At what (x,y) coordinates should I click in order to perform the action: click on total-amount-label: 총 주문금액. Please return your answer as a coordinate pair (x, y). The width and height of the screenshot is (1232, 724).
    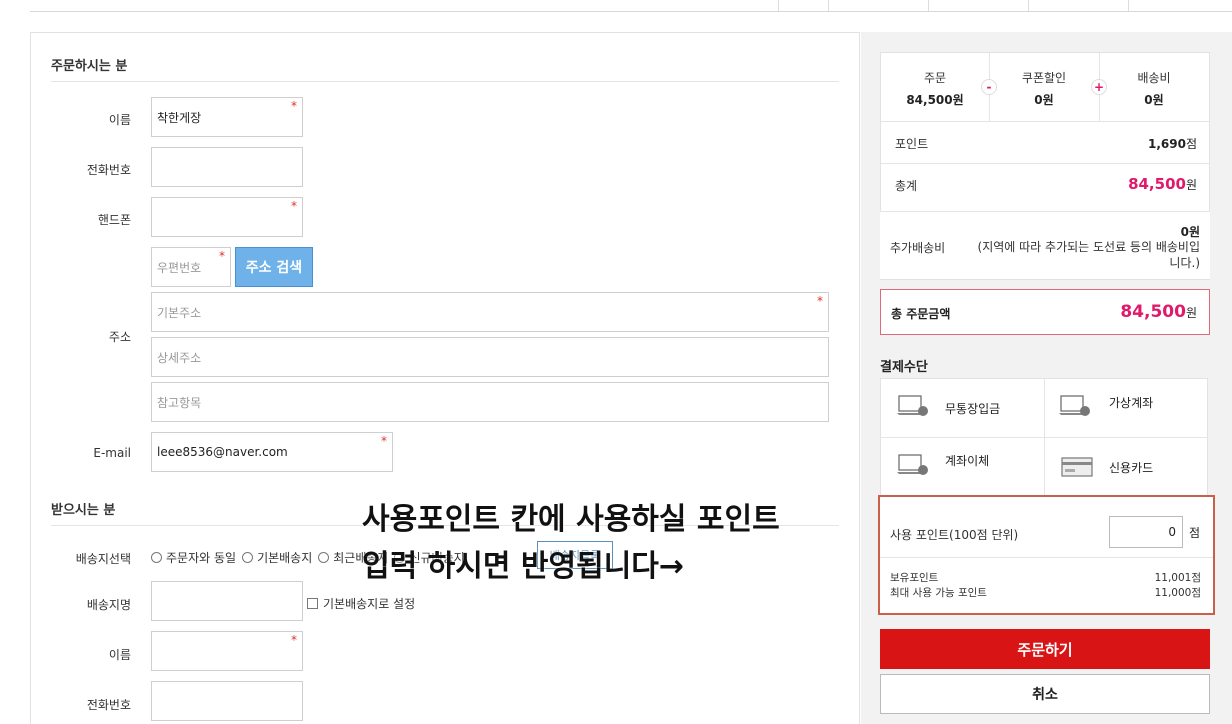
    Looking at the image, I should click on (921, 314).